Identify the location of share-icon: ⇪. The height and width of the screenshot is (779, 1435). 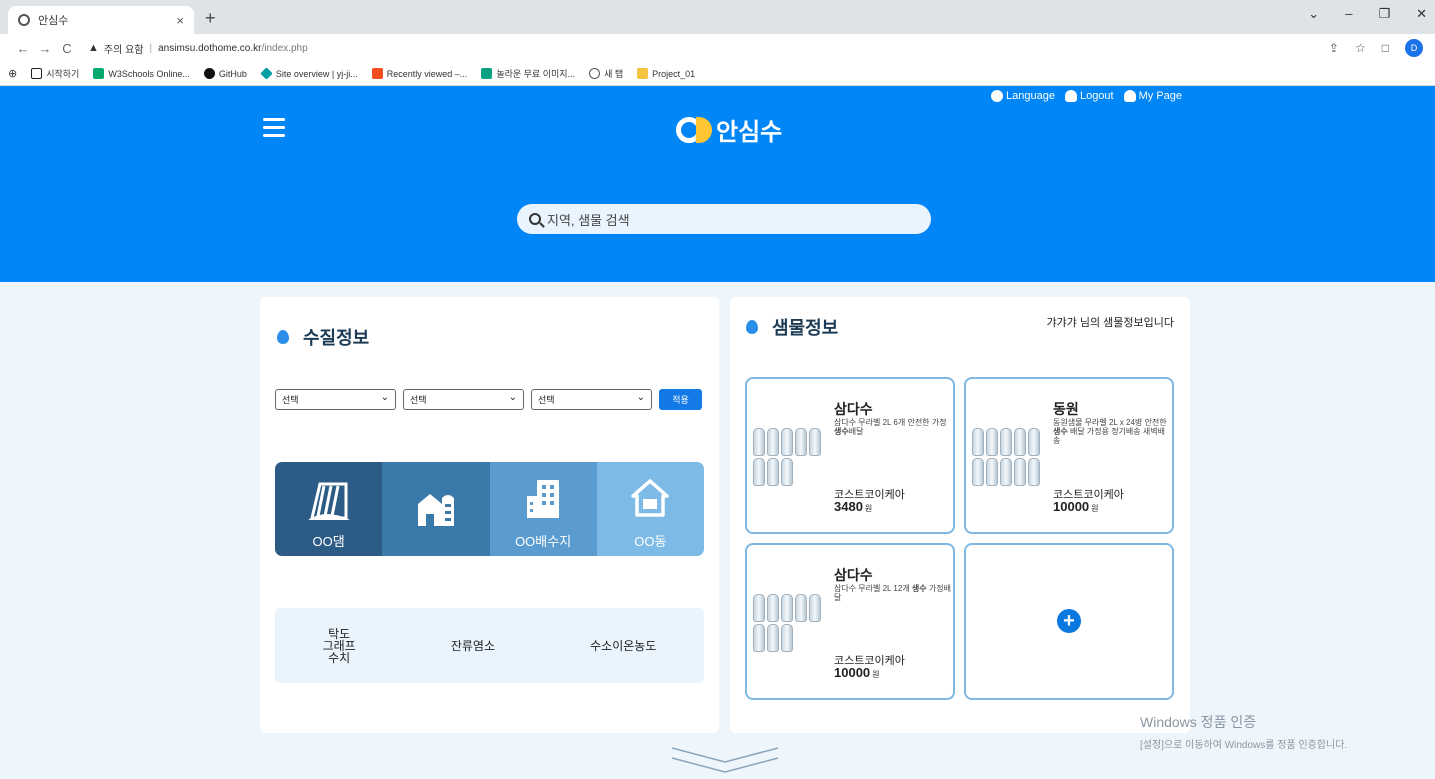
(1334, 48).